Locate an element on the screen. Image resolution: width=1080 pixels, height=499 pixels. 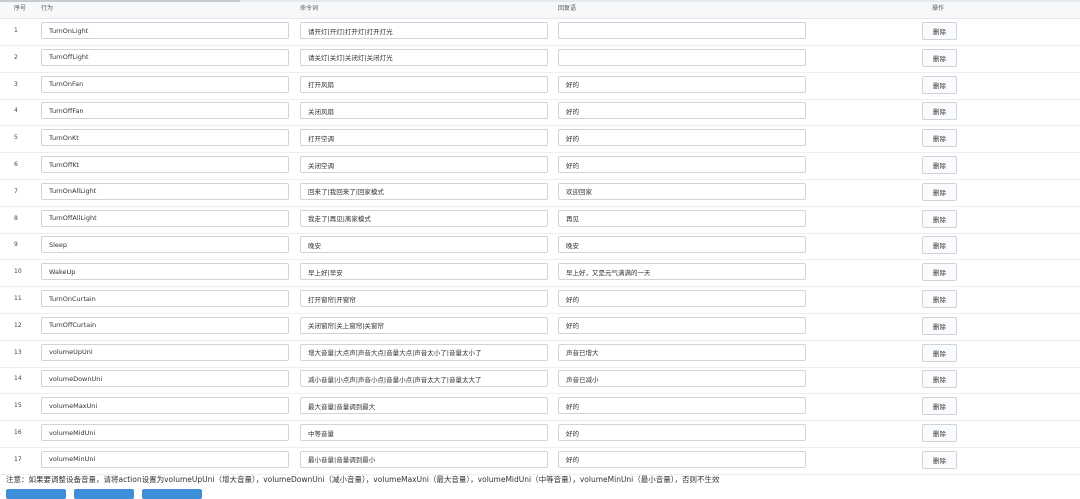
row-index: 2 is located at coordinates (16, 57).